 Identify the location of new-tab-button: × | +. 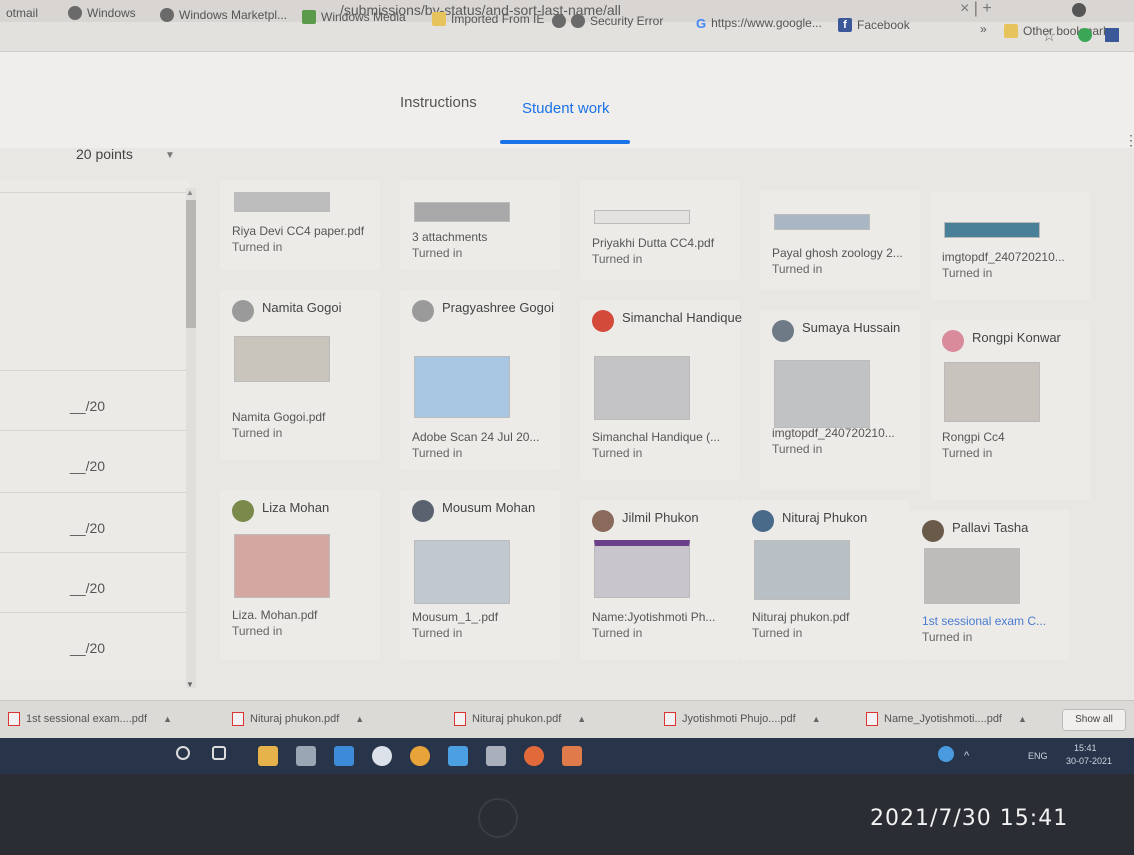
(976, 9).